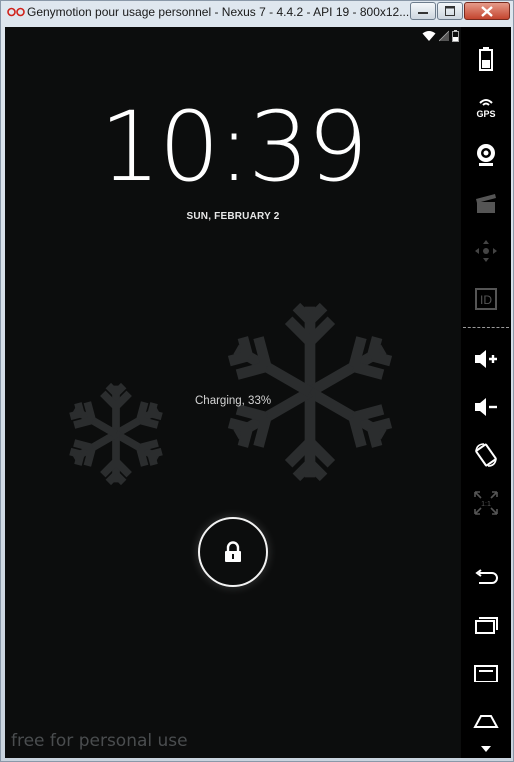 The height and width of the screenshot is (762, 514). What do you see at coordinates (16, 12) in the screenshot?
I see `genymotion-logo-icon` at bounding box center [16, 12].